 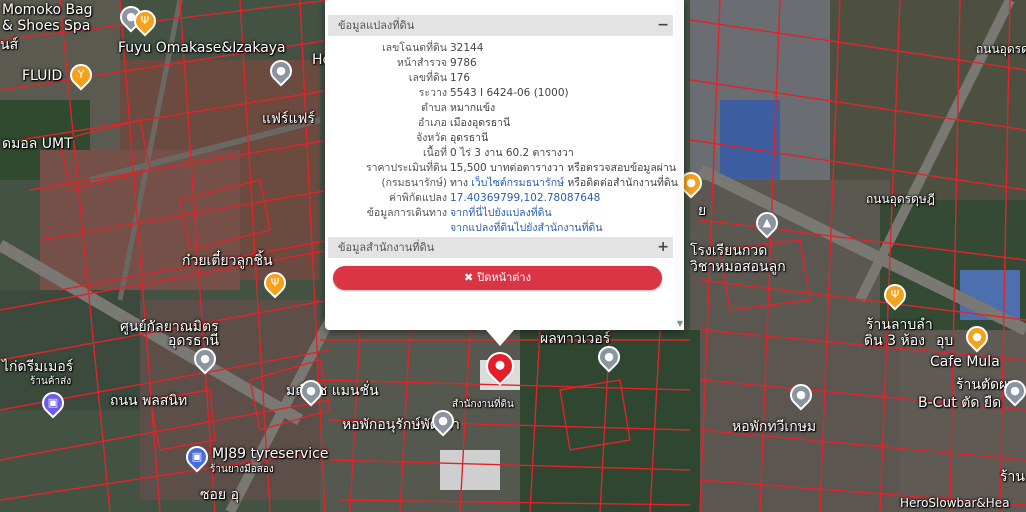 I want to click on coordinate-label: ค่าพิกัดแปลง, so click(x=417, y=198).